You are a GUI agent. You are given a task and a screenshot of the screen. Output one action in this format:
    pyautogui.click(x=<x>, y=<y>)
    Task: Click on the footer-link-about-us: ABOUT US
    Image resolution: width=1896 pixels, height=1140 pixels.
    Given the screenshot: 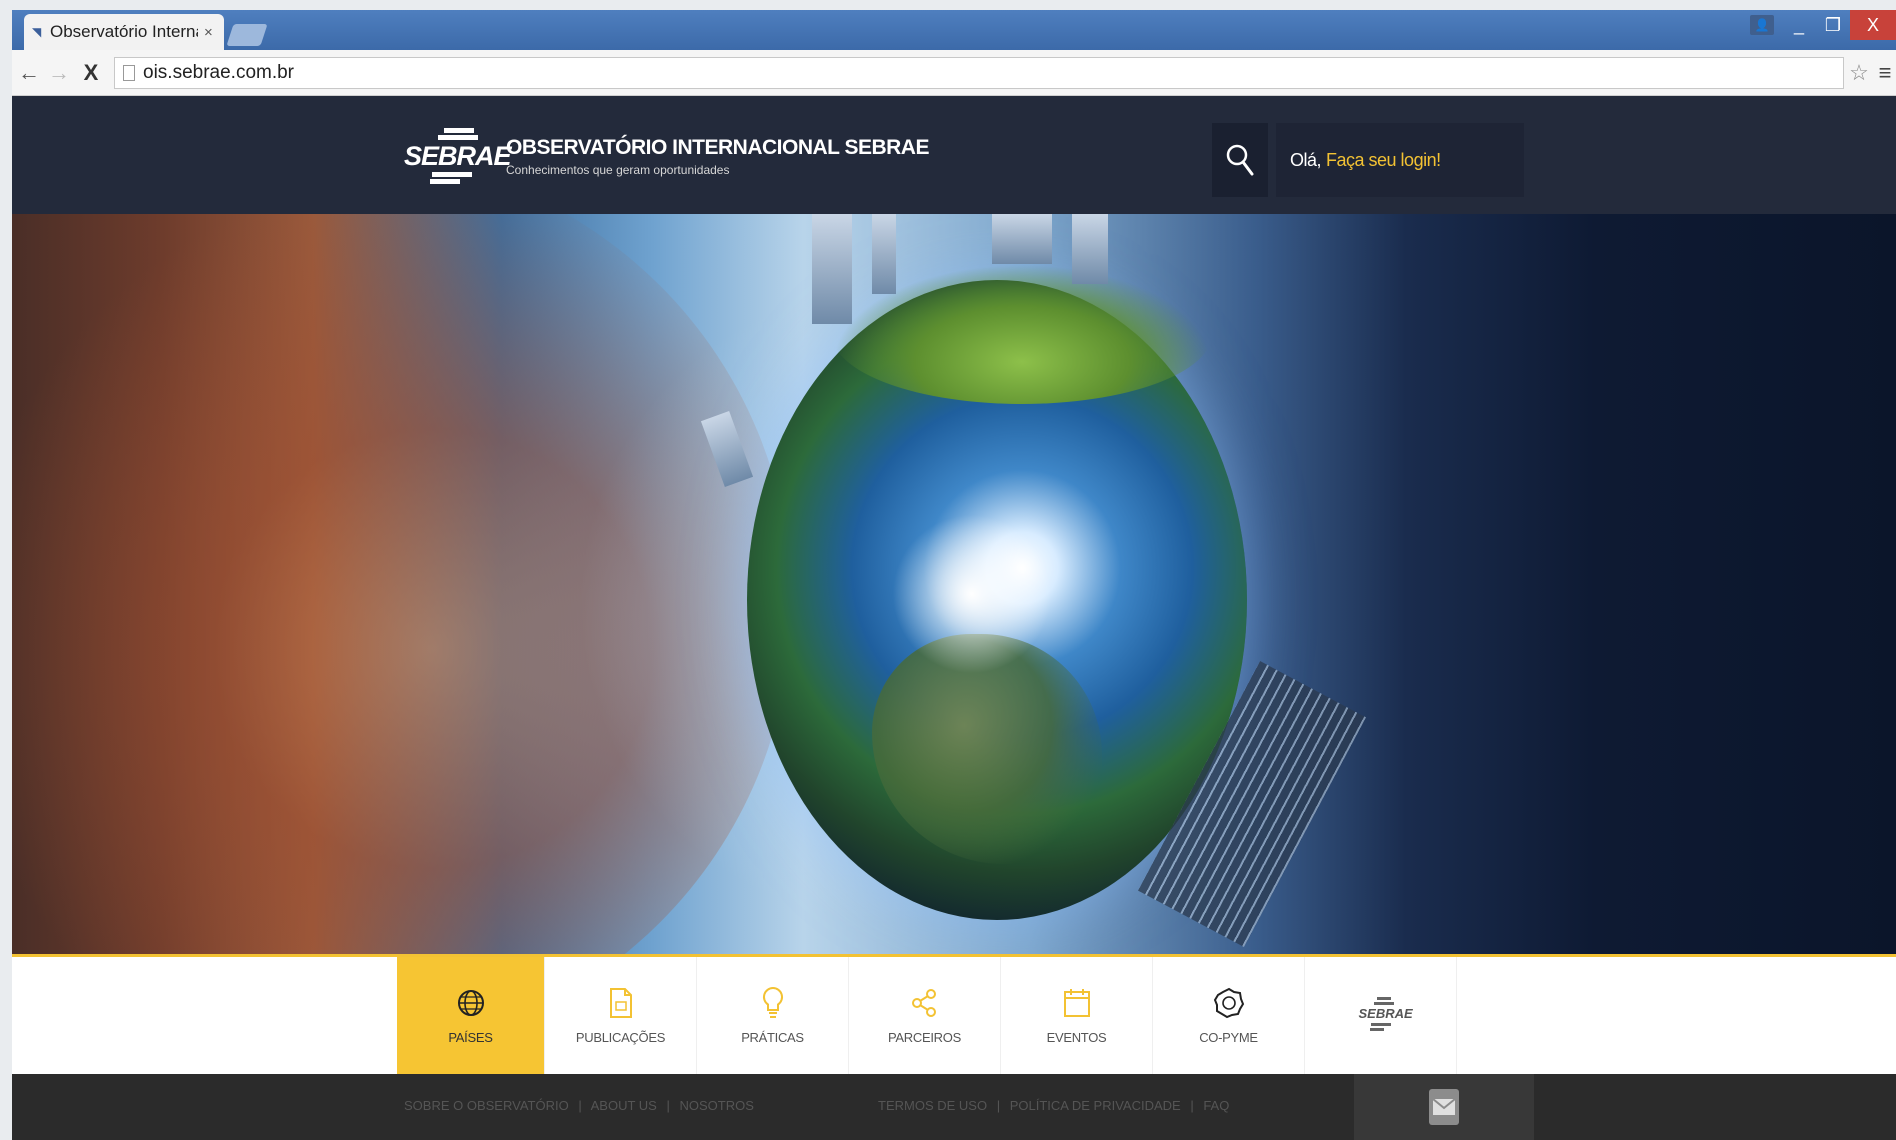 What is the action you would take?
    pyautogui.click(x=624, y=1105)
    